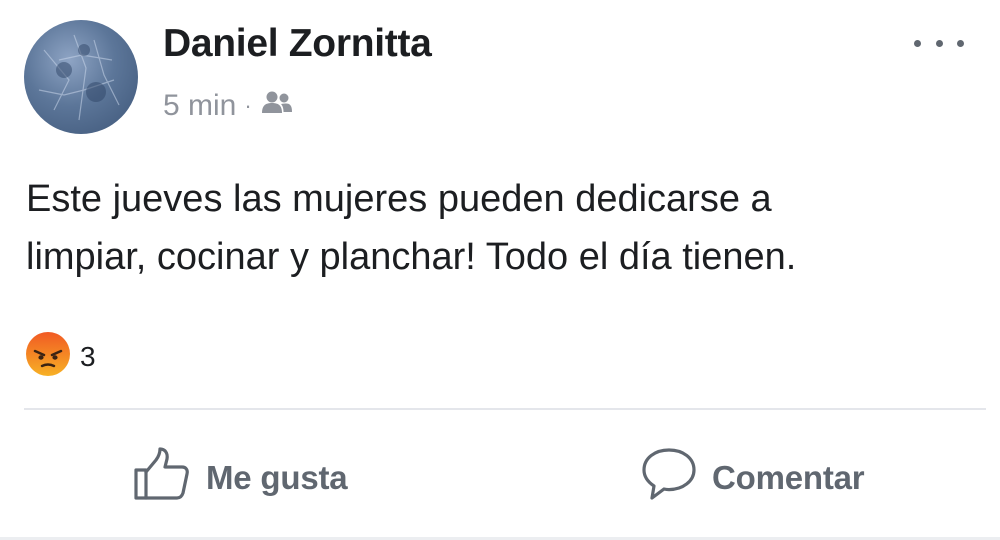 Image resolution: width=1000 pixels, height=540 pixels. What do you see at coordinates (48, 356) in the screenshot?
I see `angry-reaction-icon` at bounding box center [48, 356].